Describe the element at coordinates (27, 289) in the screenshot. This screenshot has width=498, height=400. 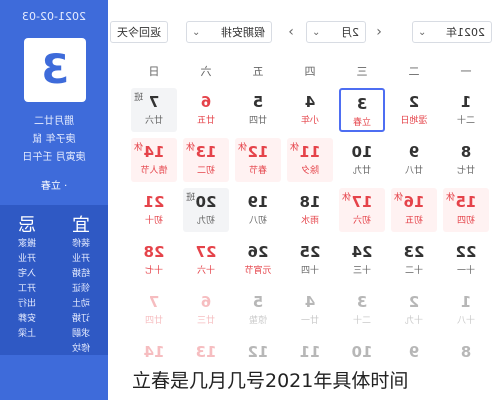
I see `ji-item: 开工` at that location.